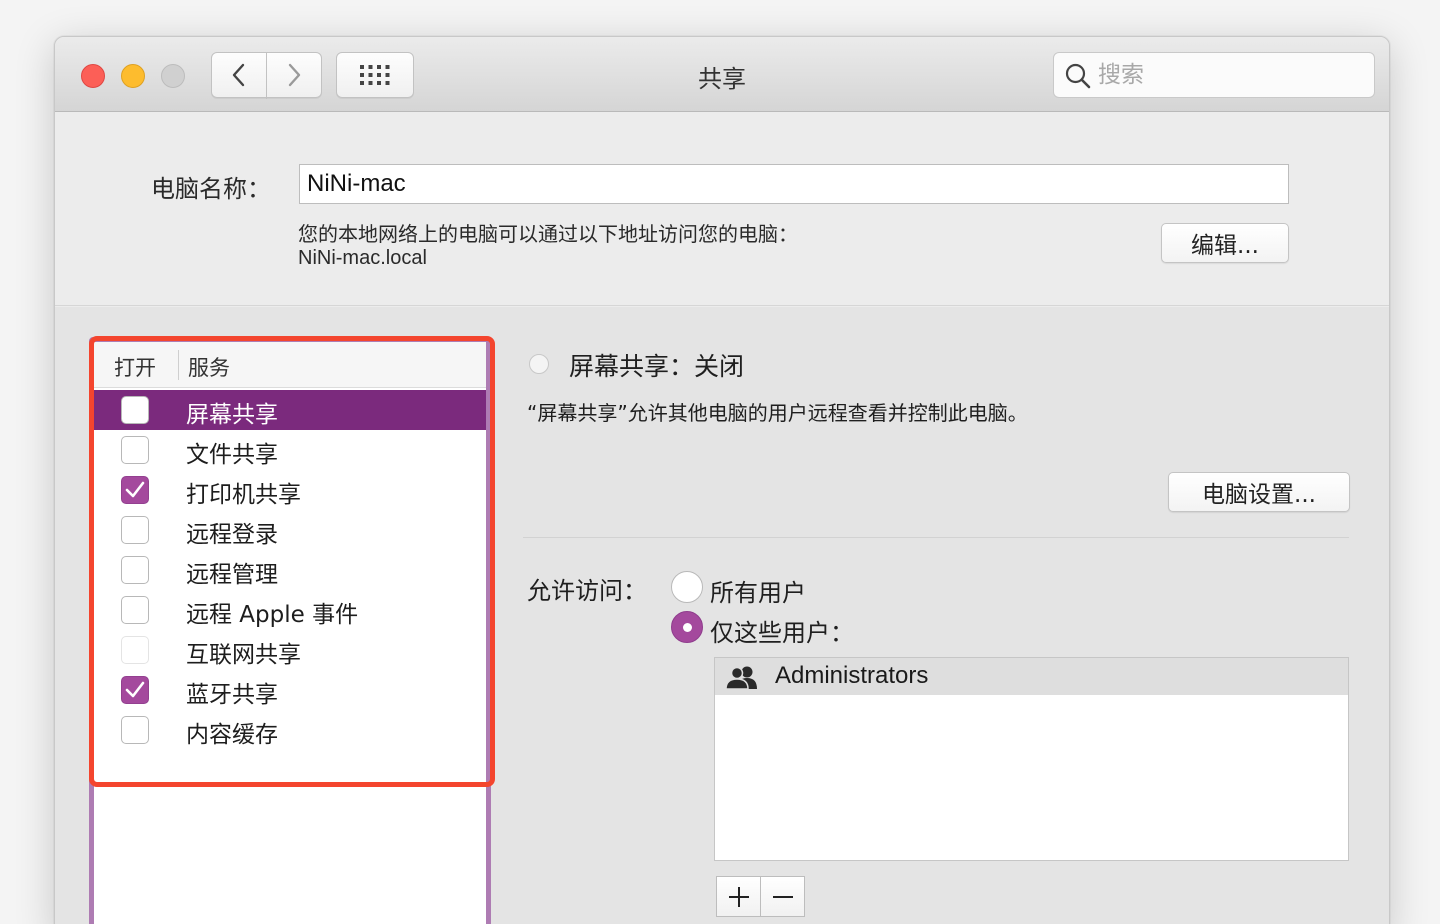 The image size is (1440, 924). I want to click on service-label: 远程管理, so click(232, 575).